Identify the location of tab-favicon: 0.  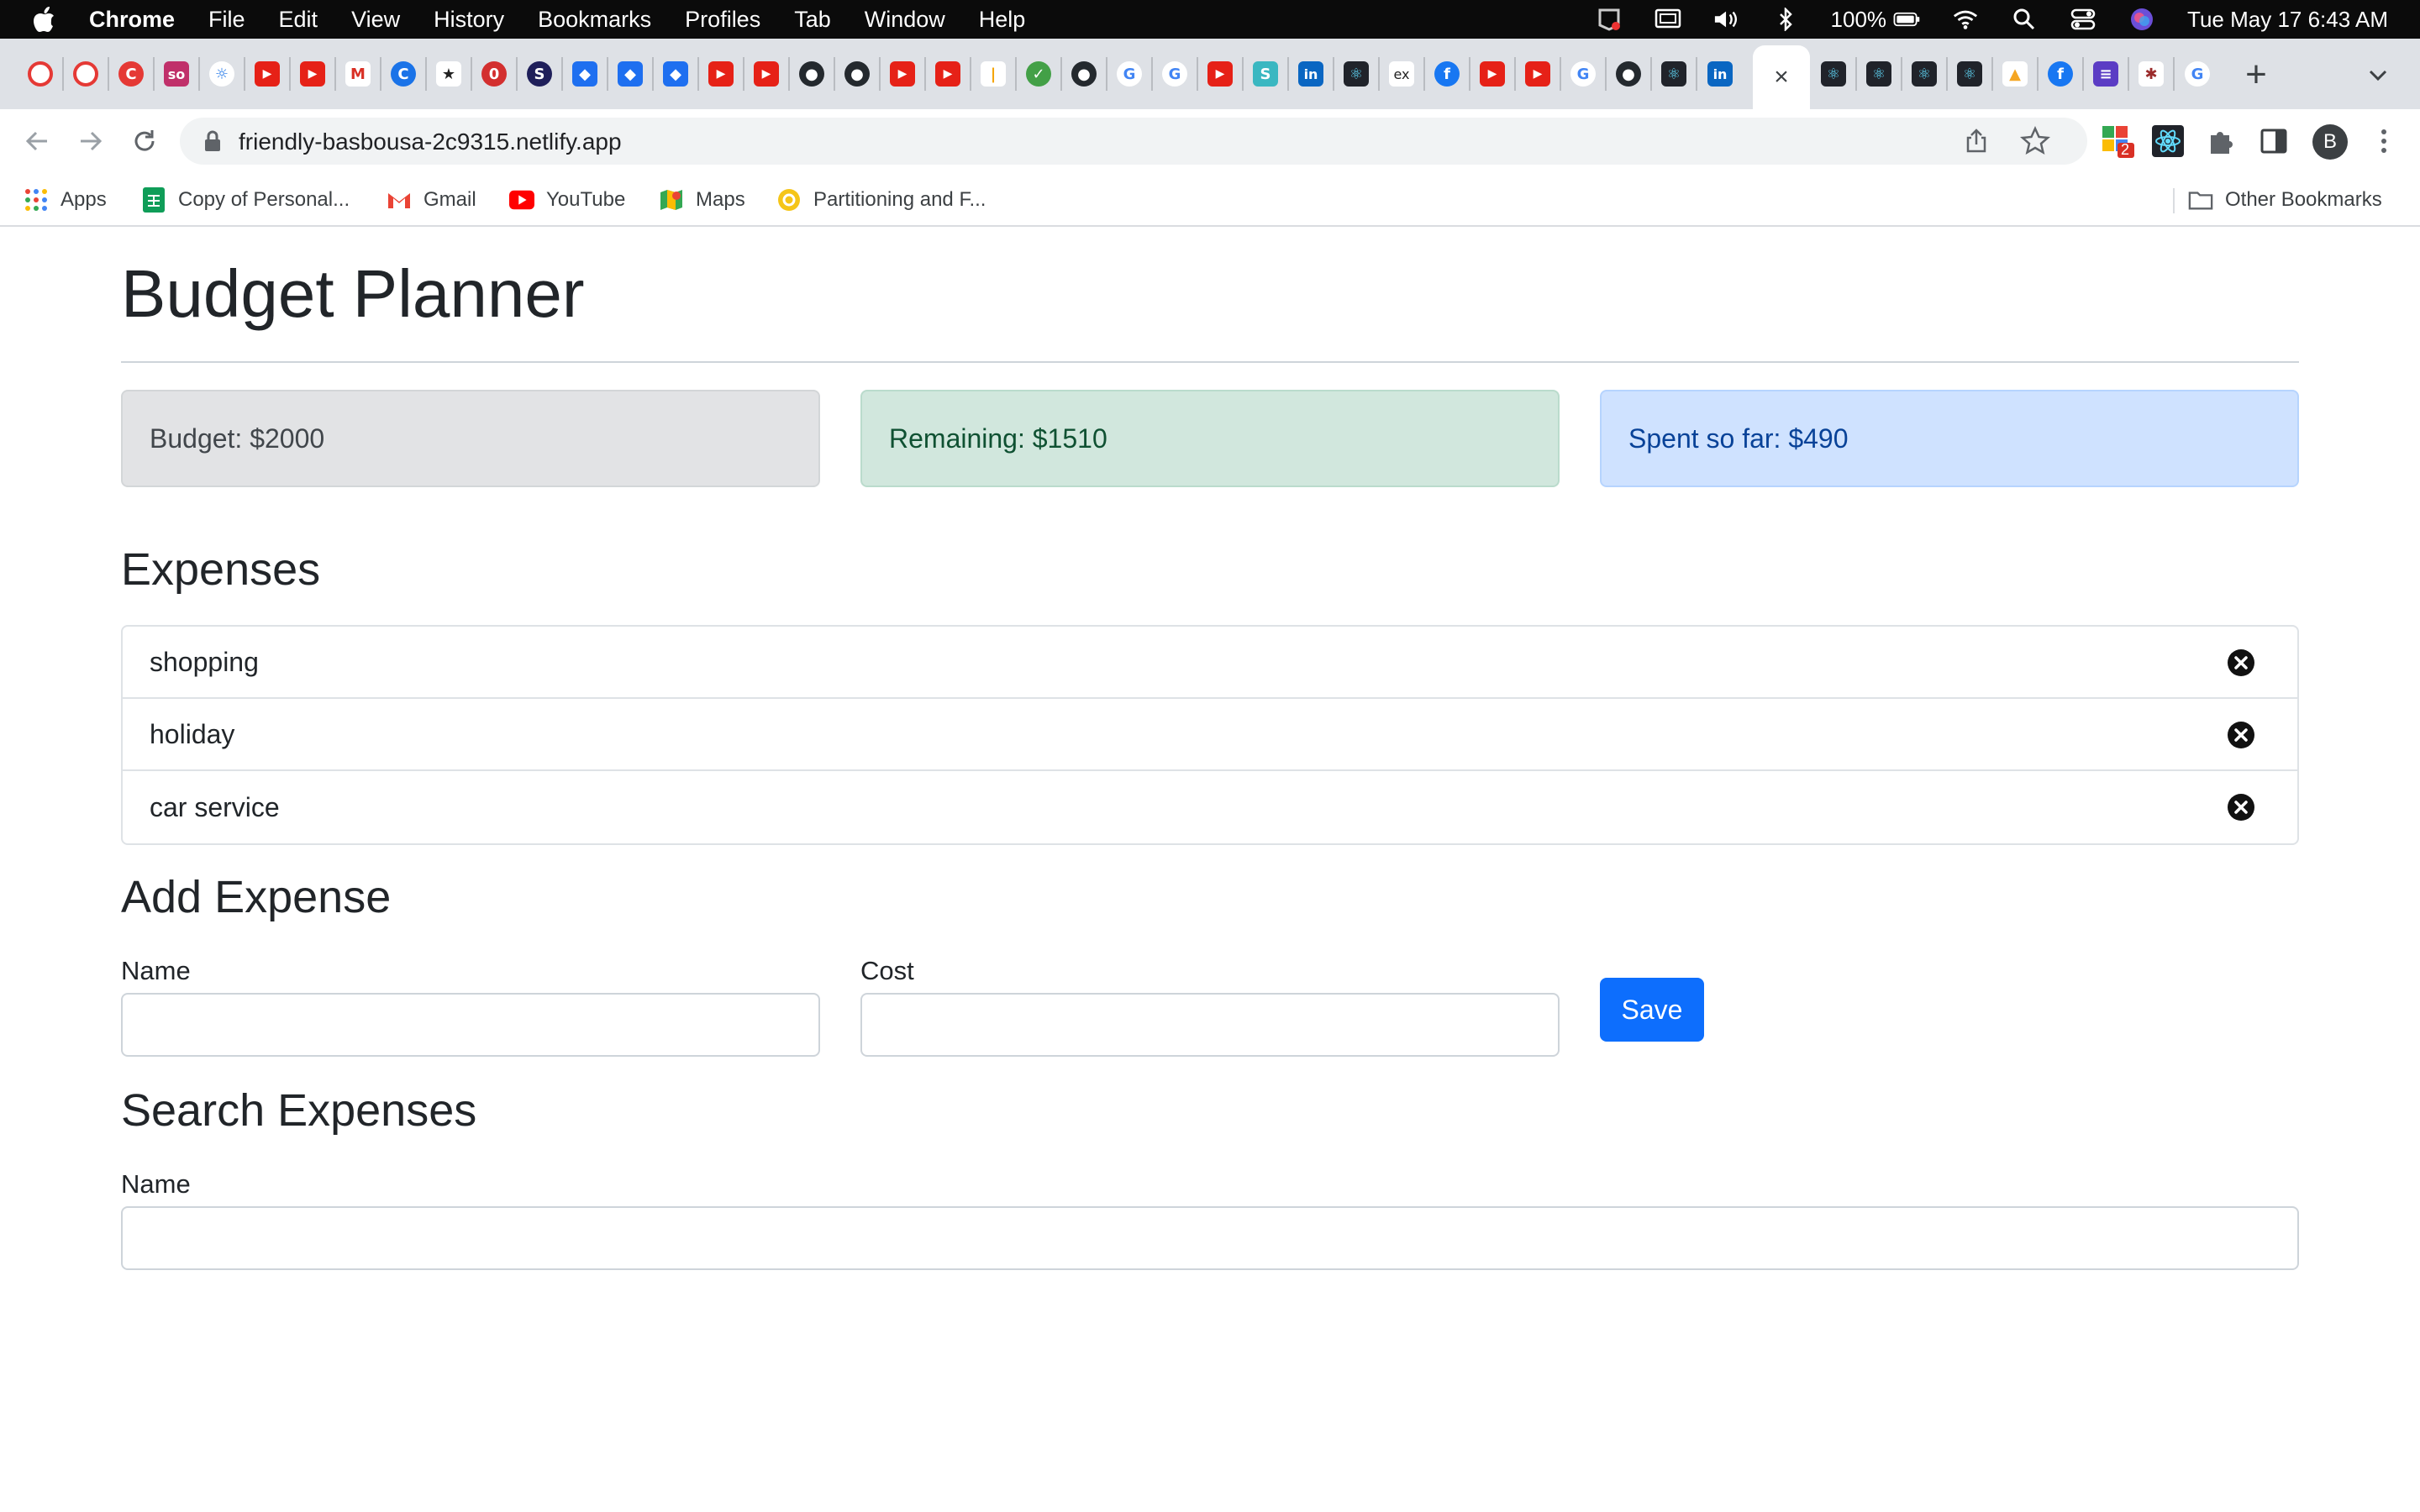
(495, 74).